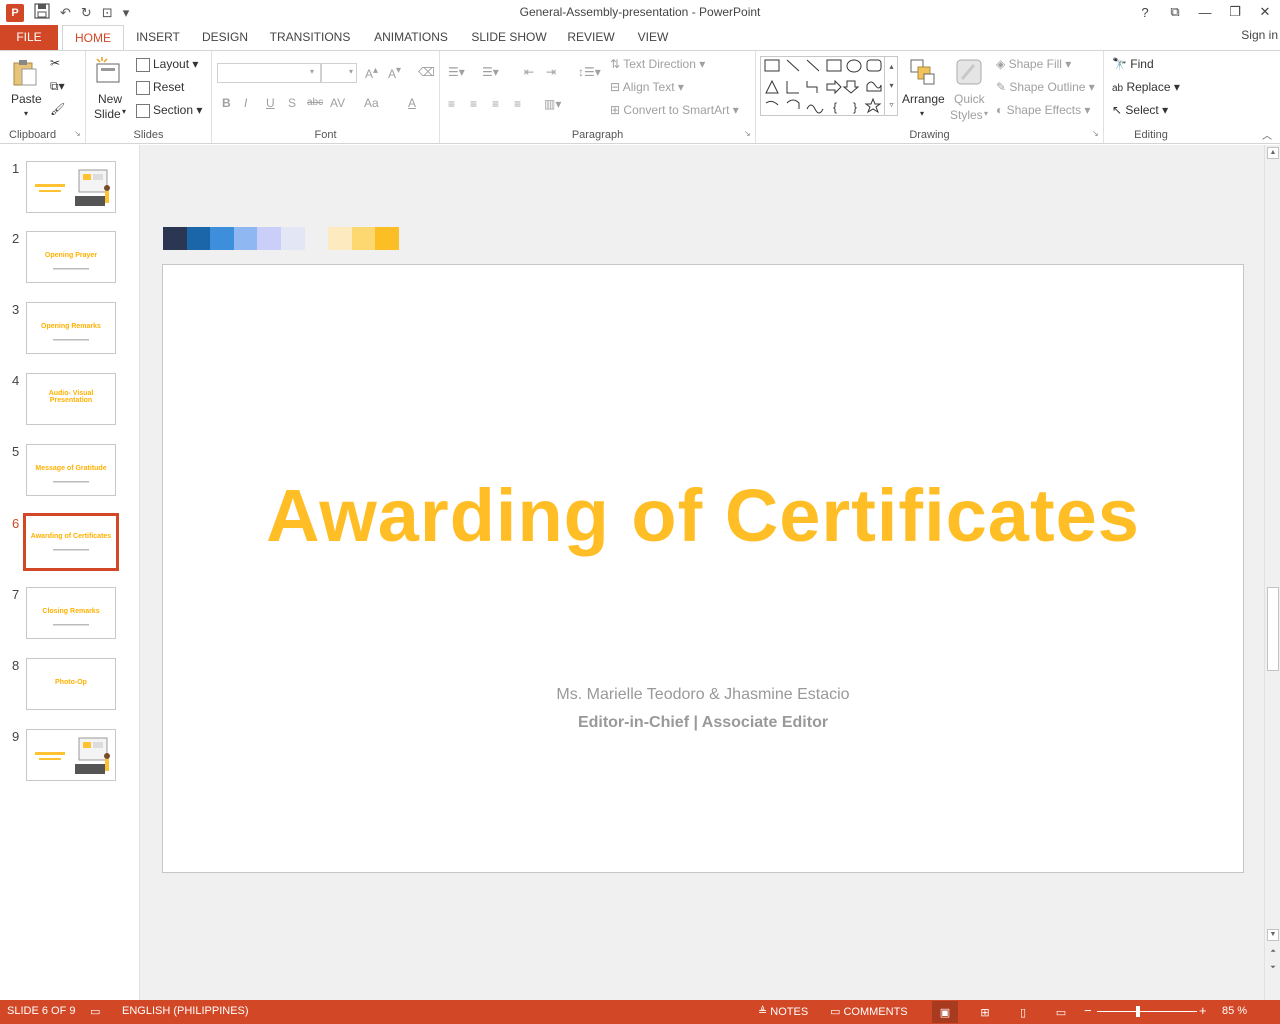  What do you see at coordinates (315, 102) in the screenshot?
I see `strikethrough-button: abc` at bounding box center [315, 102].